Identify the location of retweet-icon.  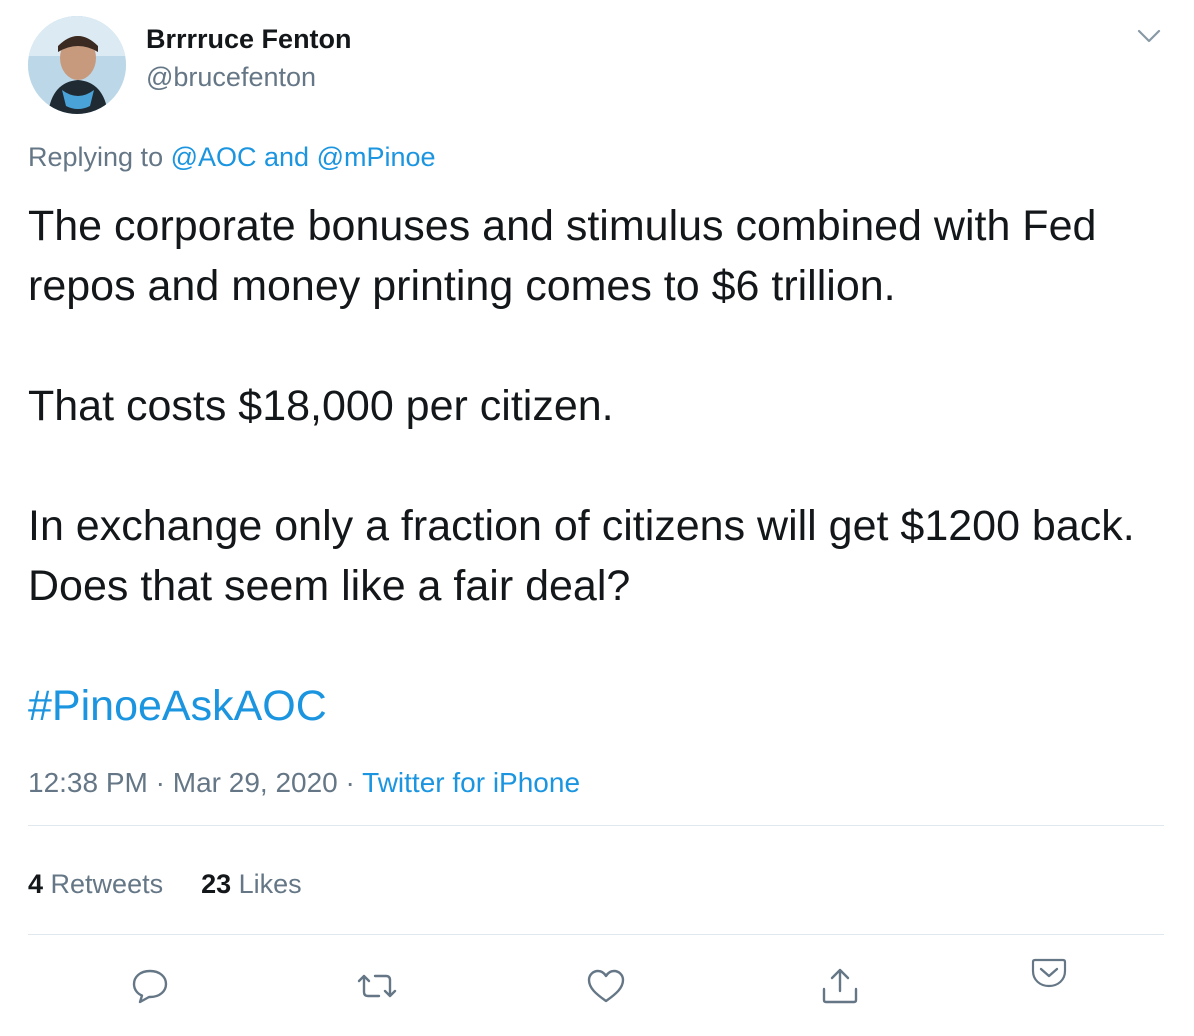
(377, 986).